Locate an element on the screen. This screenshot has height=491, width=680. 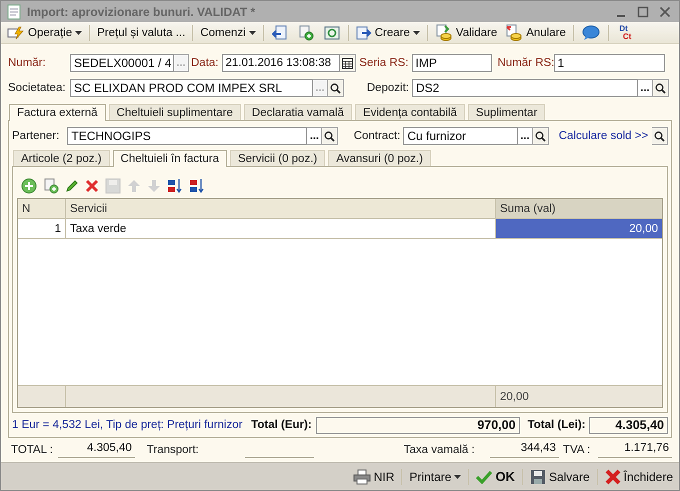
input-field: TECHNOGIPS is located at coordinates (187, 136).